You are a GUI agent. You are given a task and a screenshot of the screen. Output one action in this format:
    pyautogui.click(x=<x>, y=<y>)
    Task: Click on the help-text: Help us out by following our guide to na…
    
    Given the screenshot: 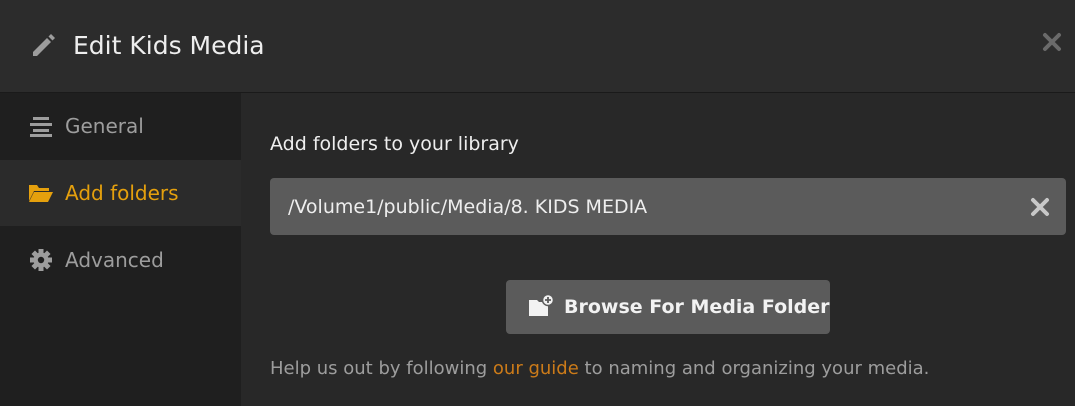 What is the action you would take?
    pyautogui.click(x=599, y=369)
    